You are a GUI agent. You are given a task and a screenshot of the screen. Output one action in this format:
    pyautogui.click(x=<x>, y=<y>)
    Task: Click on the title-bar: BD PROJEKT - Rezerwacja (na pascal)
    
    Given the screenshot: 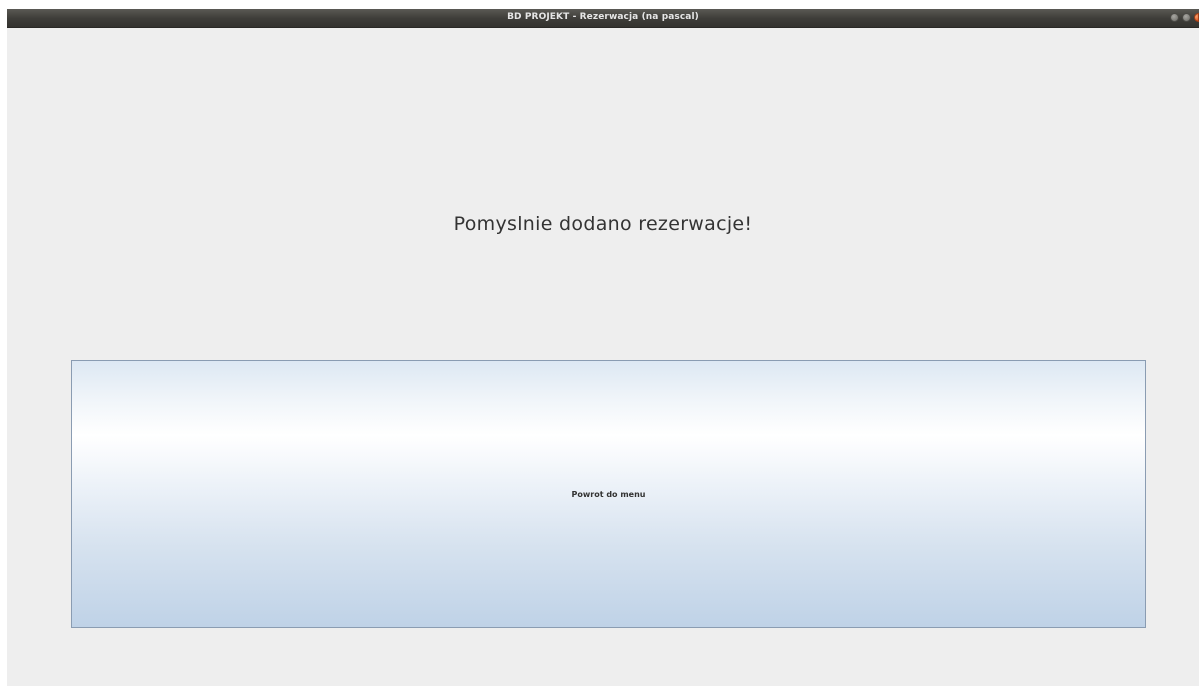 What is the action you would take?
    pyautogui.click(x=603, y=18)
    